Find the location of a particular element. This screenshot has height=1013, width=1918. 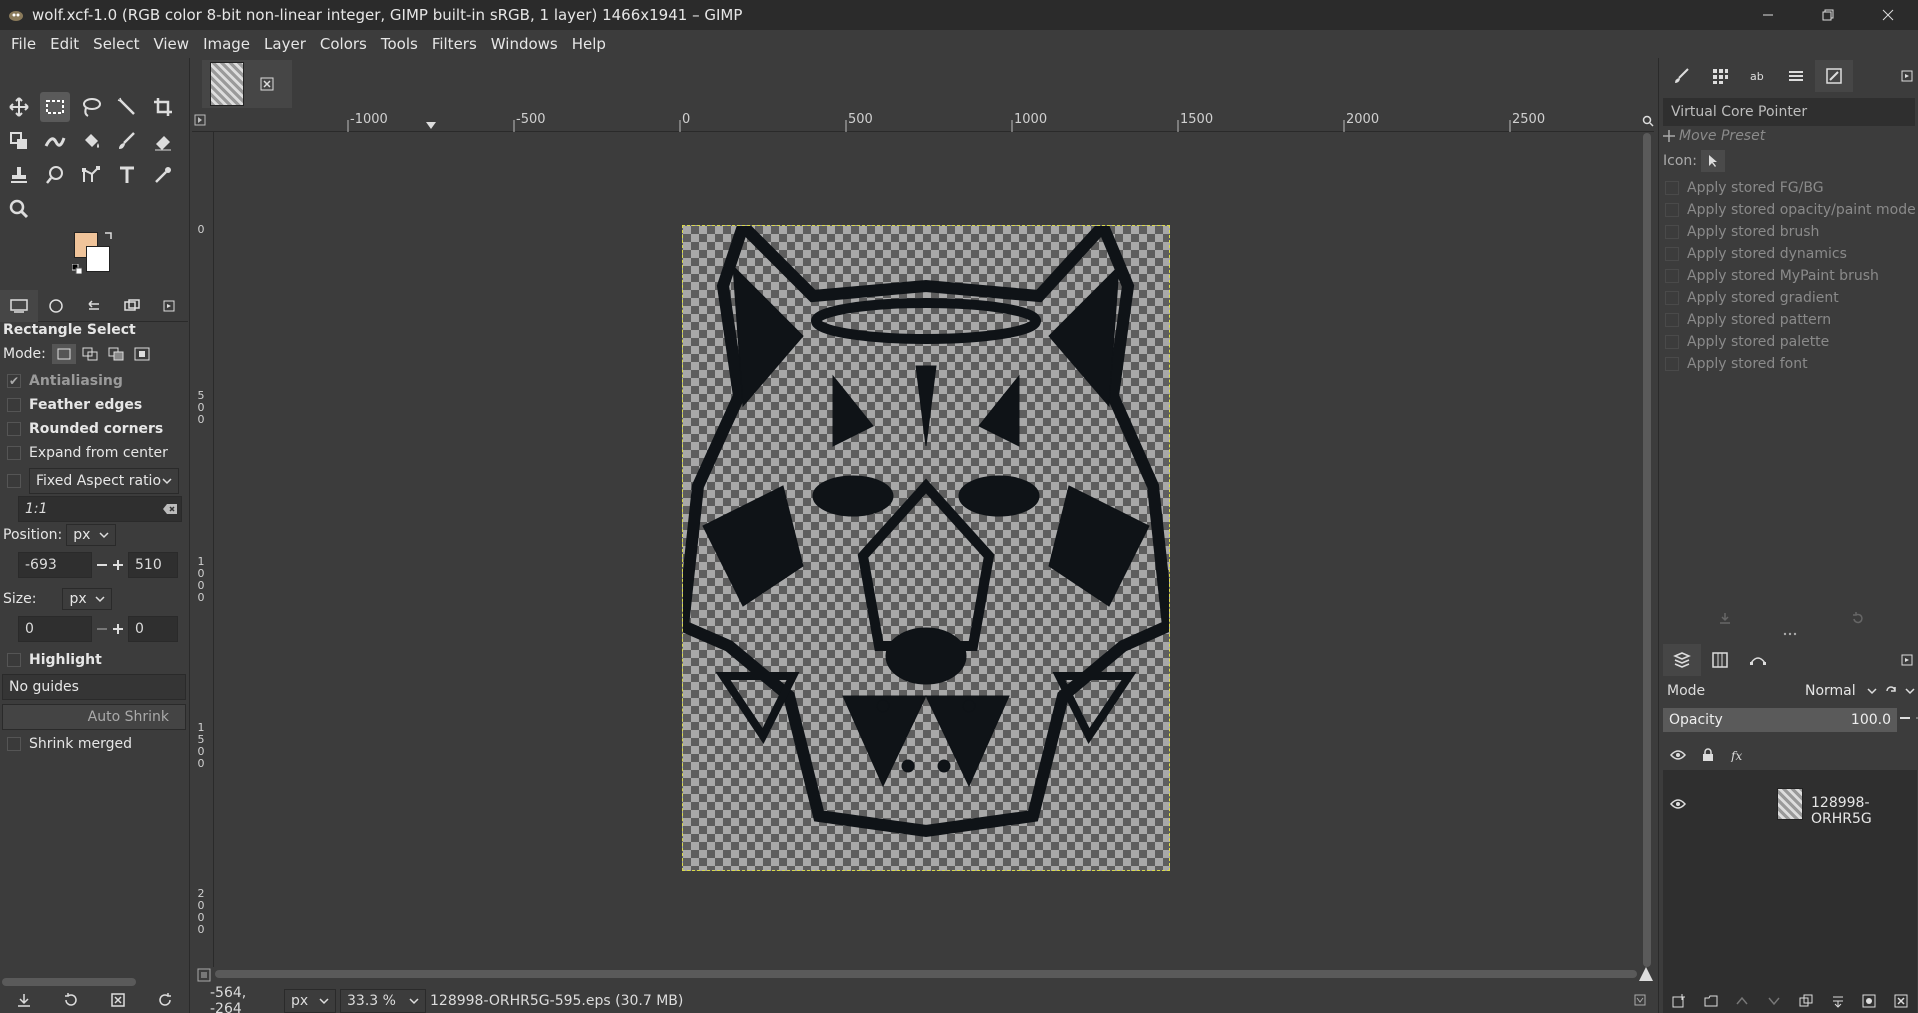

position-y-field: 510 is located at coordinates (153, 565).